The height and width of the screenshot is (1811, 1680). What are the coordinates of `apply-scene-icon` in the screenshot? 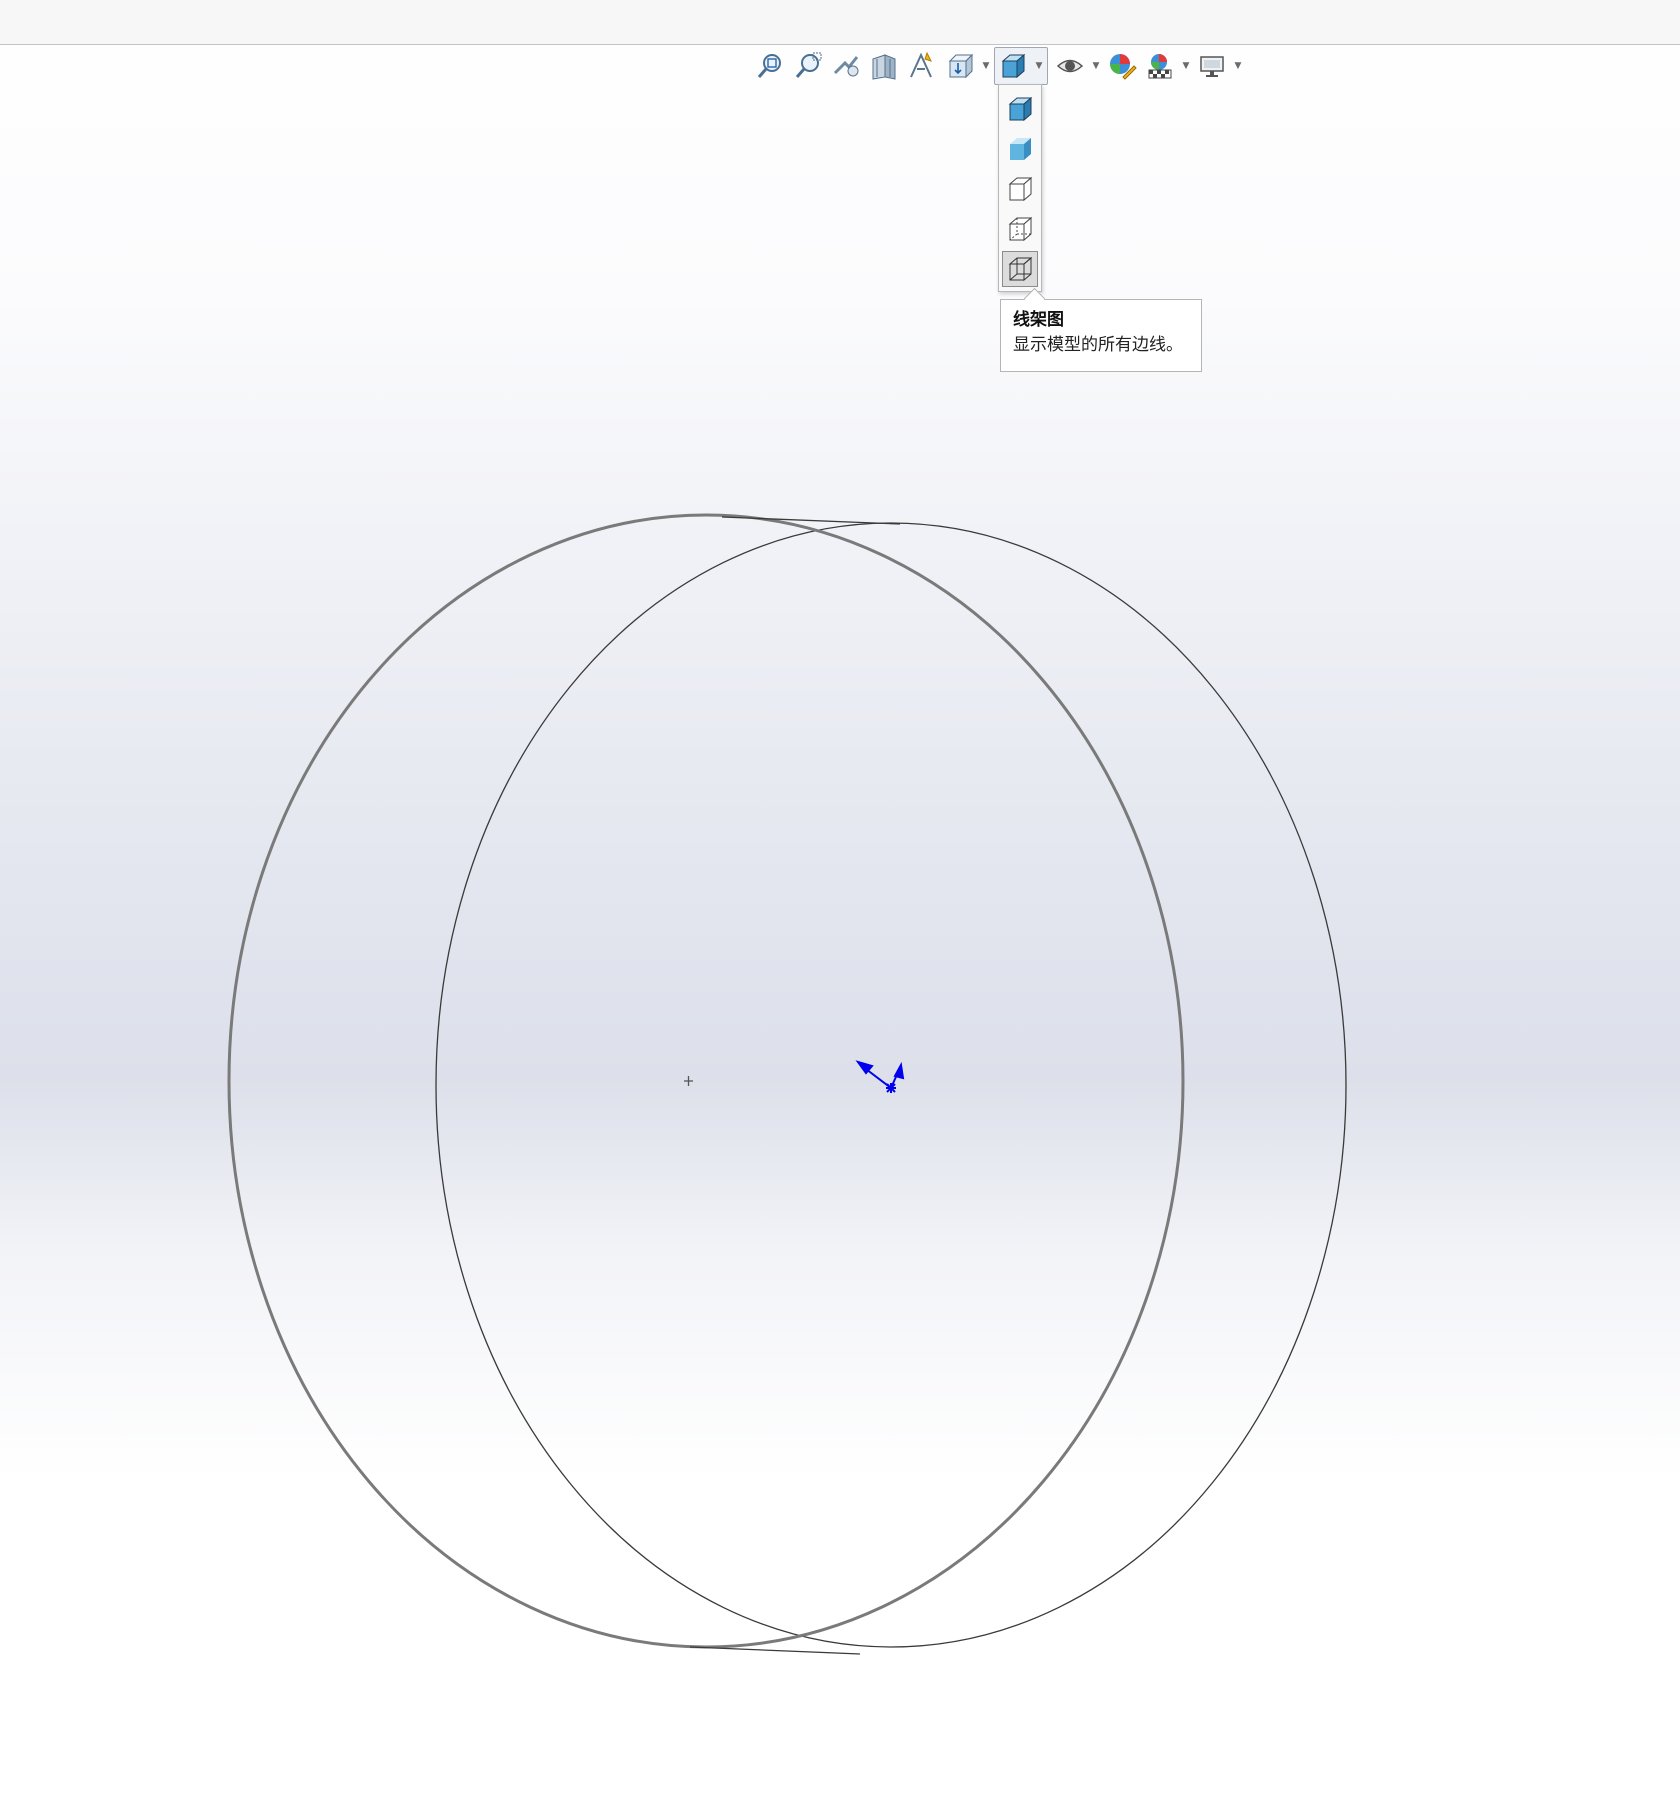 It's located at (1160, 66).